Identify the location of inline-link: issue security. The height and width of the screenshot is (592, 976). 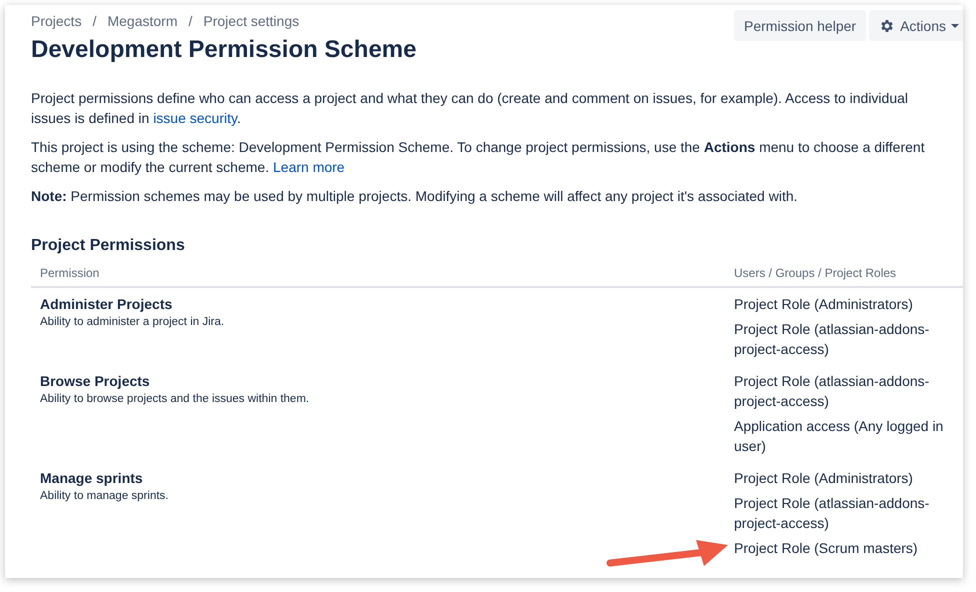
(195, 118).